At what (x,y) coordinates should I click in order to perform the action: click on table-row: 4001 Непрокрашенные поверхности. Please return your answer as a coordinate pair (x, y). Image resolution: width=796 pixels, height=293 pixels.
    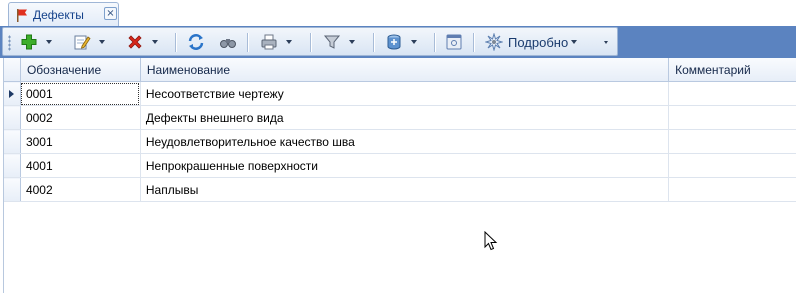
    Looking at the image, I should click on (400, 166).